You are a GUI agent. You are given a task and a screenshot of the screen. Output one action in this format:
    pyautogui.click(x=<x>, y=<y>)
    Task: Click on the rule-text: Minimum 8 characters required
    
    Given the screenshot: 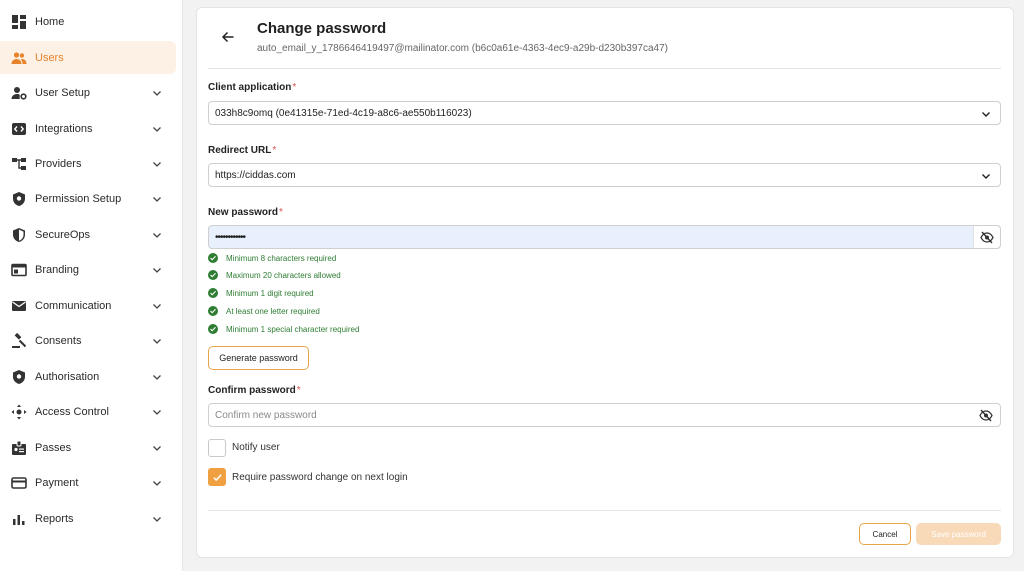 What is the action you would take?
    pyautogui.click(x=281, y=258)
    